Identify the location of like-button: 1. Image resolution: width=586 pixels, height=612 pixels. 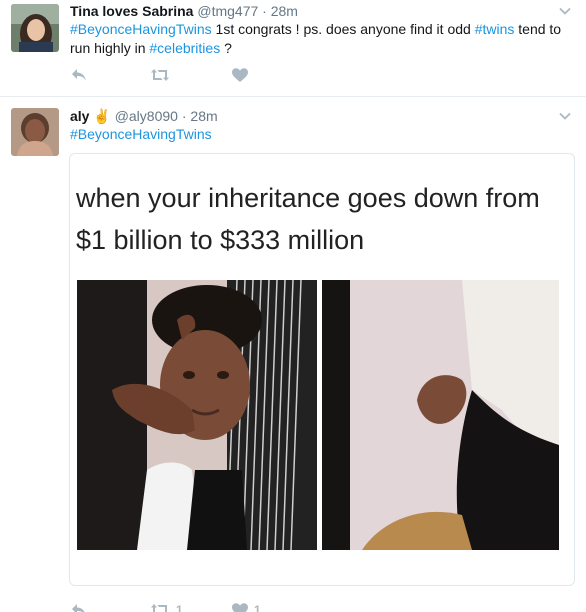
(246, 606).